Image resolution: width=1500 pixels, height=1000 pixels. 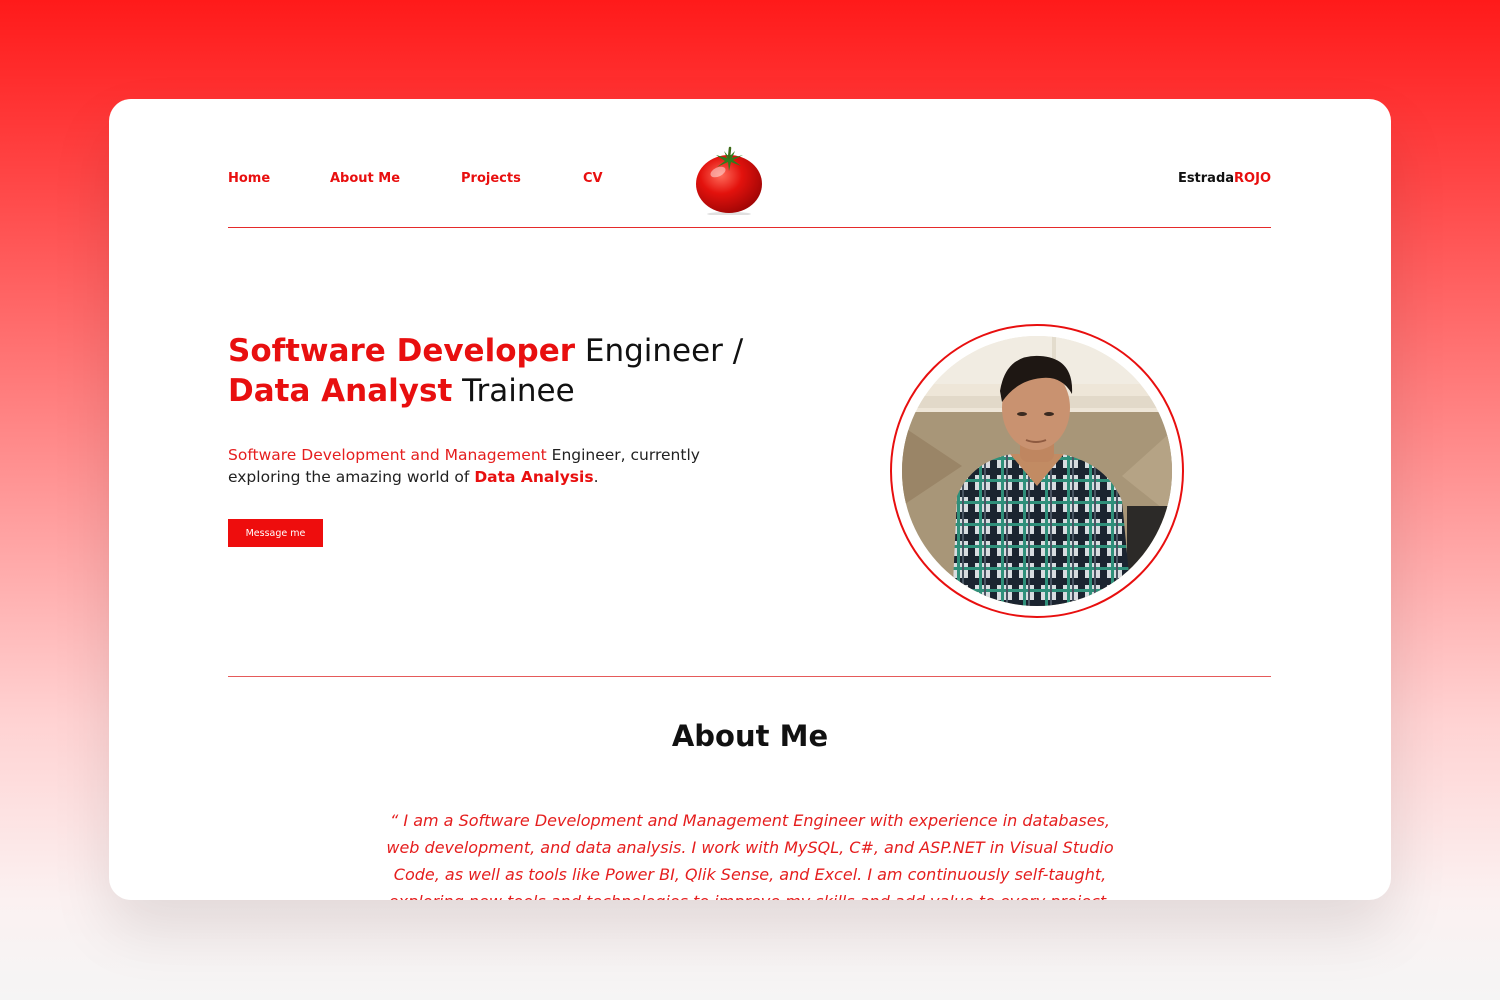 What do you see at coordinates (365, 178) in the screenshot?
I see `nav-about-me: About Me` at bounding box center [365, 178].